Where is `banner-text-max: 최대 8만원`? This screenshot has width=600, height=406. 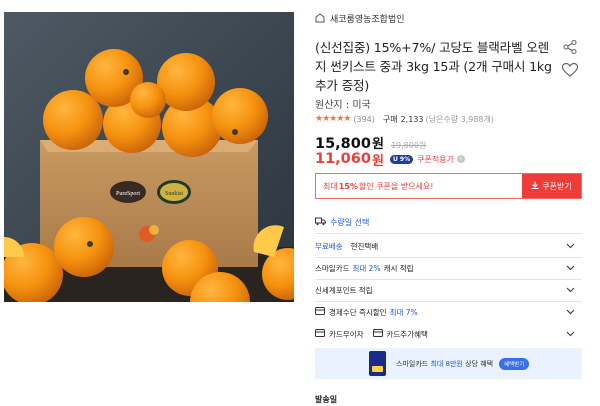
banner-text-max: 최대 8만원 is located at coordinates (446, 363).